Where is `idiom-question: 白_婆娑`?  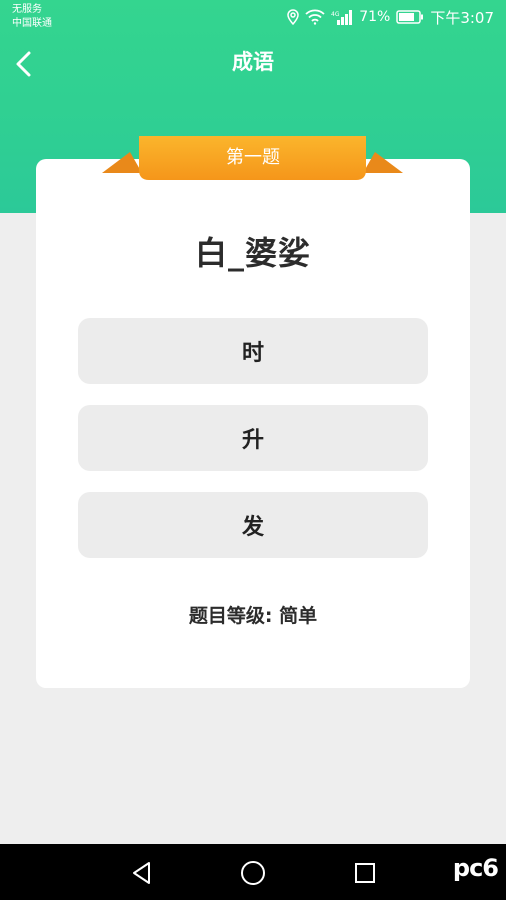 idiom-question: 白_婆娑 is located at coordinates (252, 253).